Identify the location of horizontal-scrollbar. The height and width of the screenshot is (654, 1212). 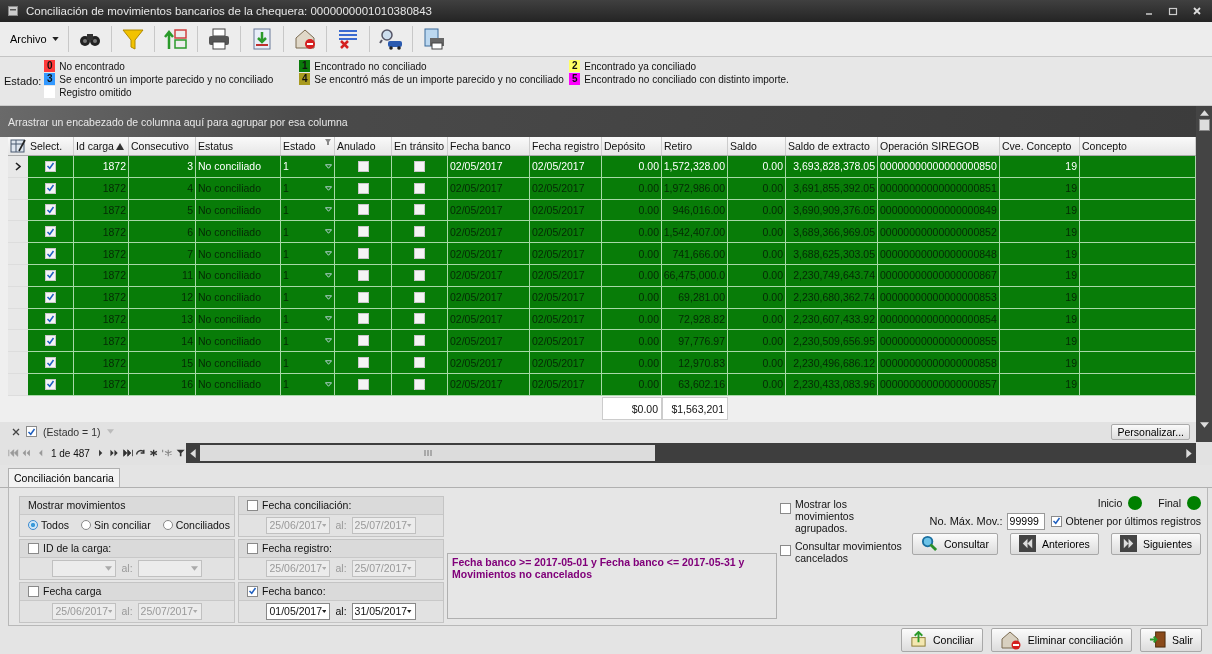
(691, 453).